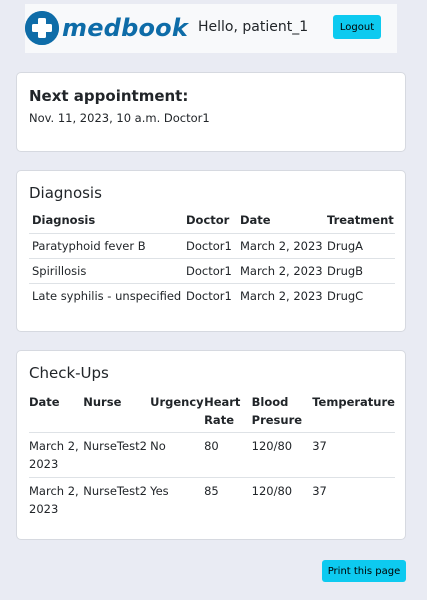  I want to click on table-cell: 80, so click(228, 455).